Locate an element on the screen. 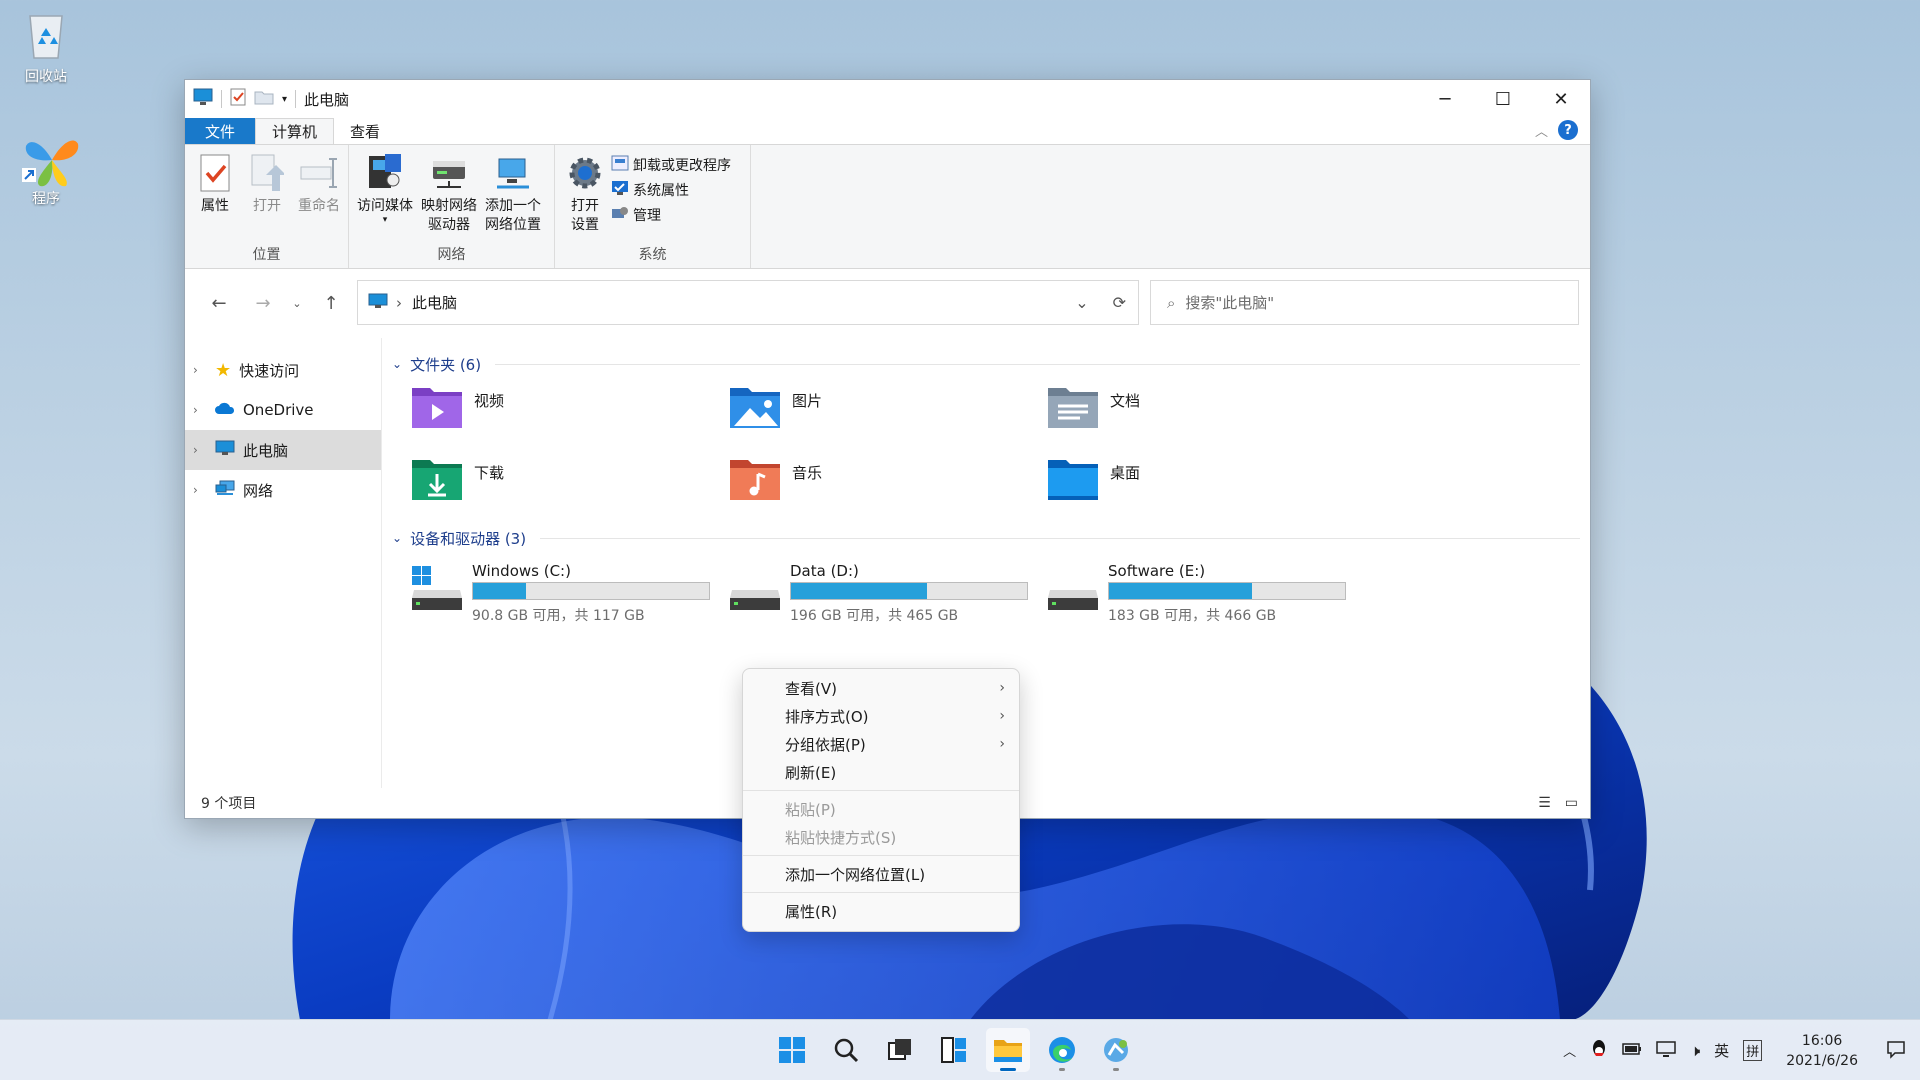 This screenshot has height=1080, width=1920. navigation-pane: › ★ 快速访问 › OneDrive › 此电脑 › 网络 is located at coordinates (283, 563).